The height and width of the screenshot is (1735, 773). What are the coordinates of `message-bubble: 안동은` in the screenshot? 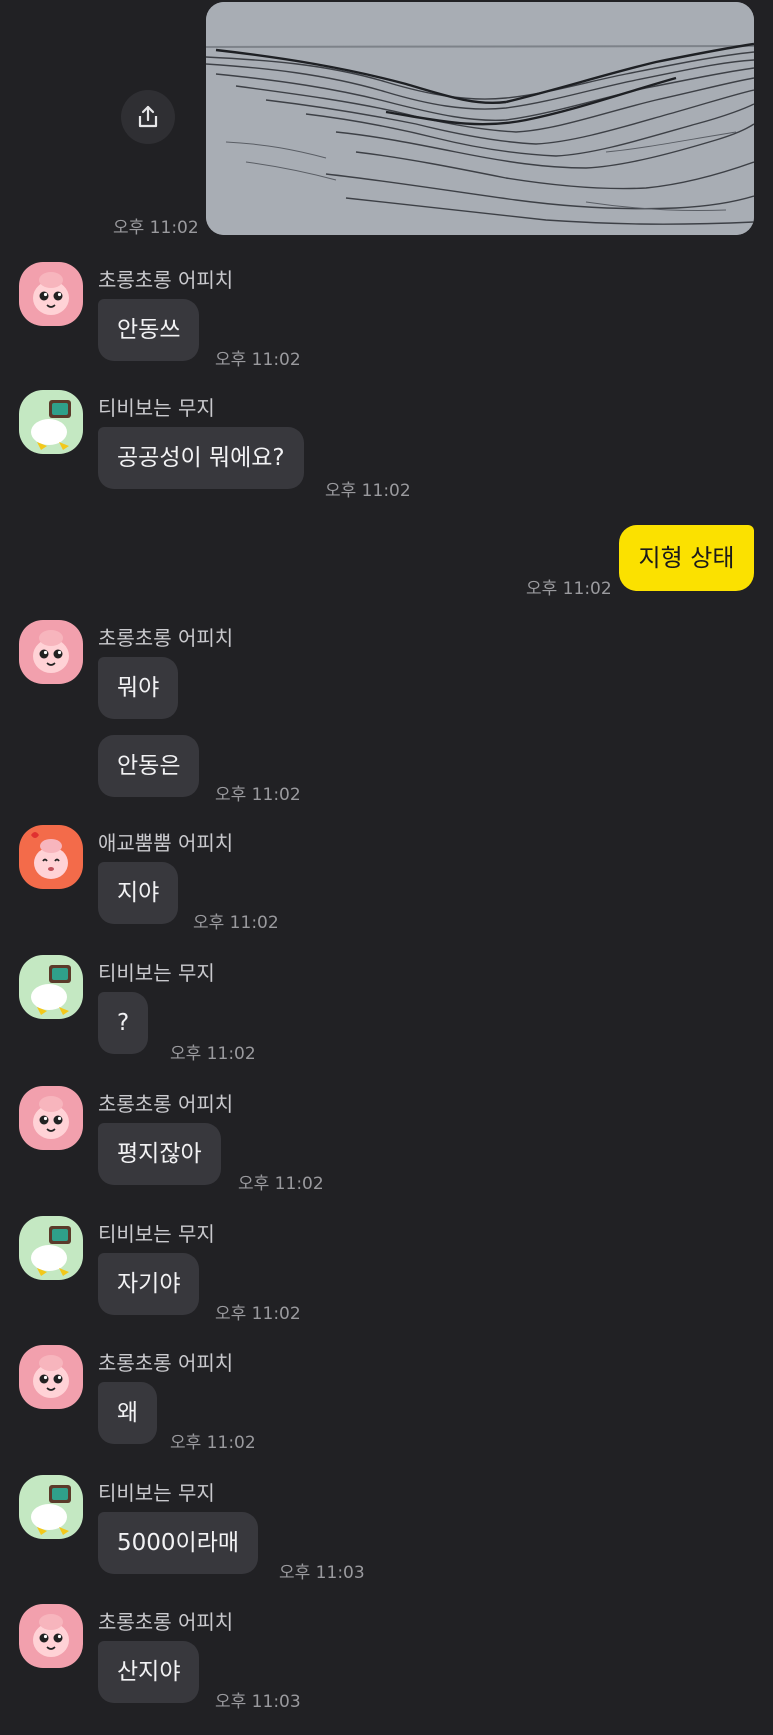 It's located at (149, 766).